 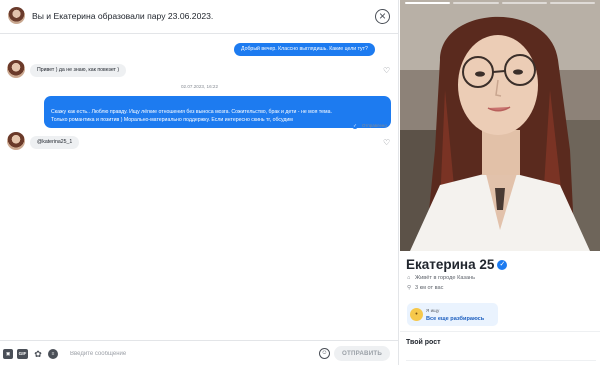 What do you see at coordinates (423, 342) in the screenshot?
I see `height-section-title: Твой рост` at bounding box center [423, 342].